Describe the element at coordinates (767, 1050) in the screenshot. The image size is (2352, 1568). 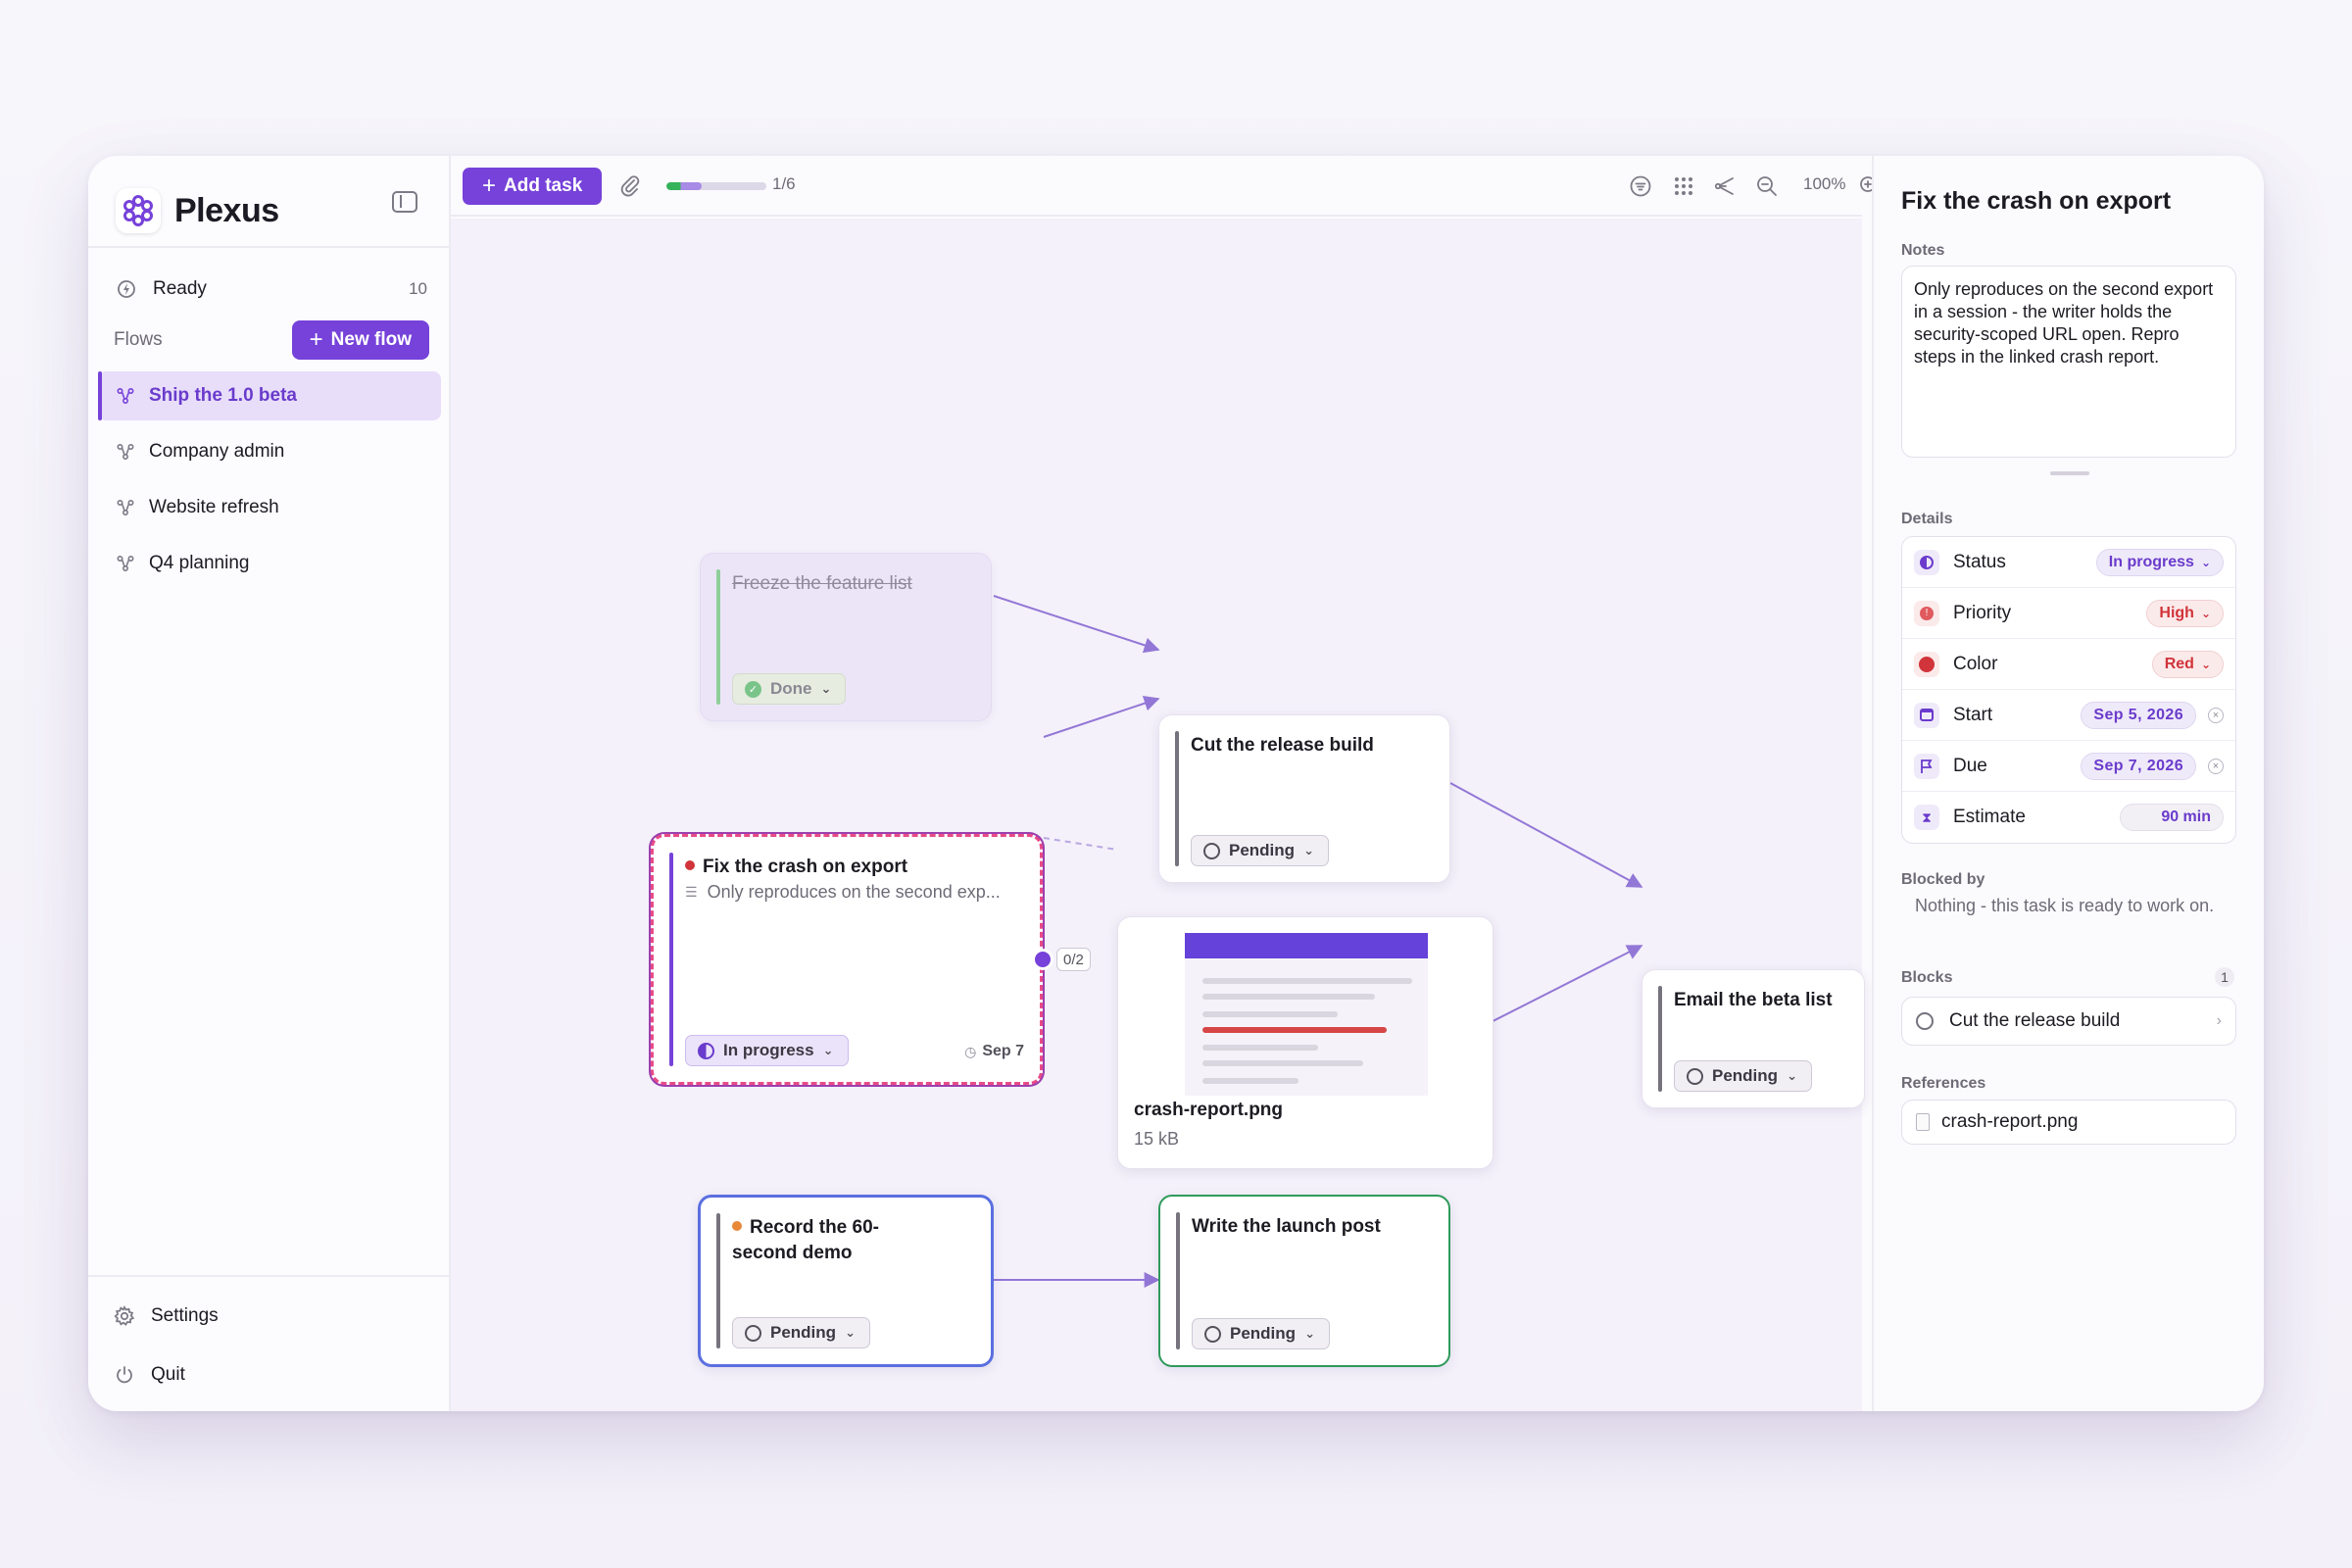
I see `status-chip: In progress ⌄` at that location.